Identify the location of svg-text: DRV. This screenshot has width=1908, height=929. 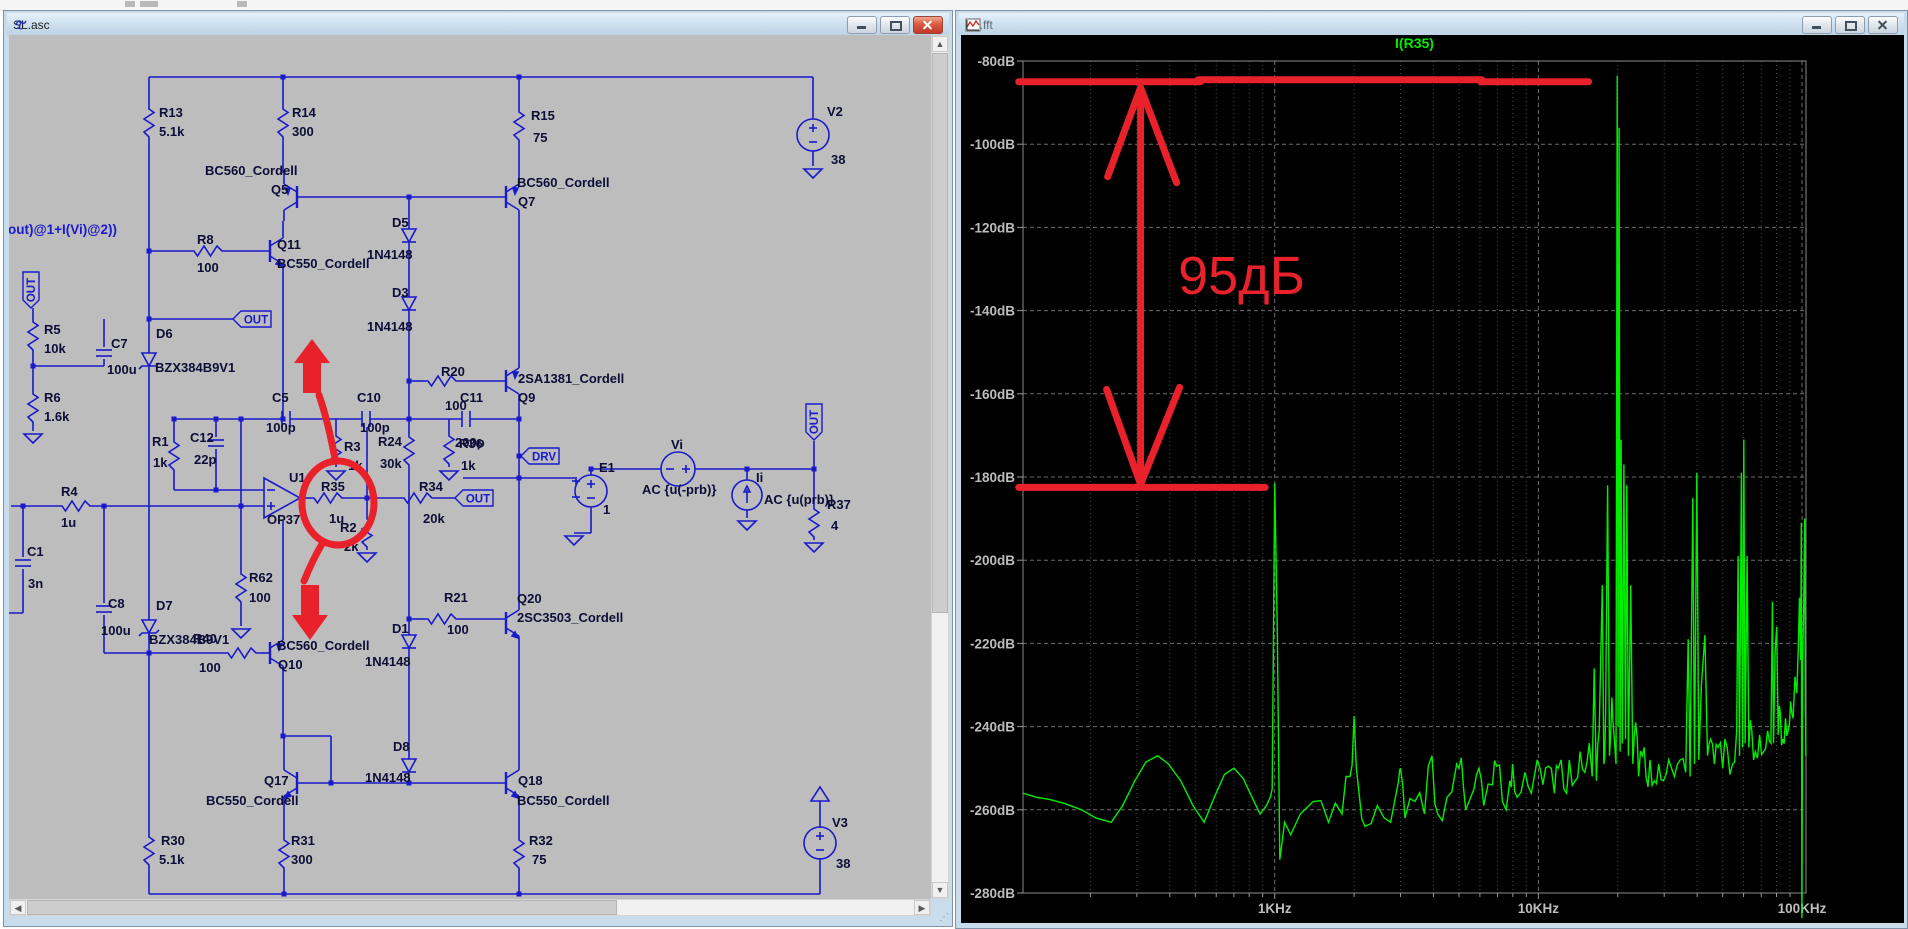
(544, 458).